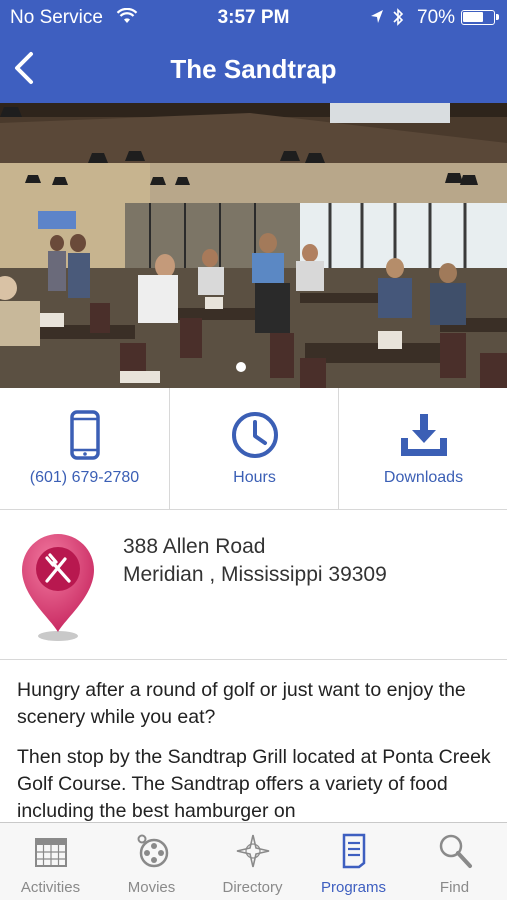 Image resolution: width=507 pixels, height=900 pixels. I want to click on battery-icon, so click(480, 17).